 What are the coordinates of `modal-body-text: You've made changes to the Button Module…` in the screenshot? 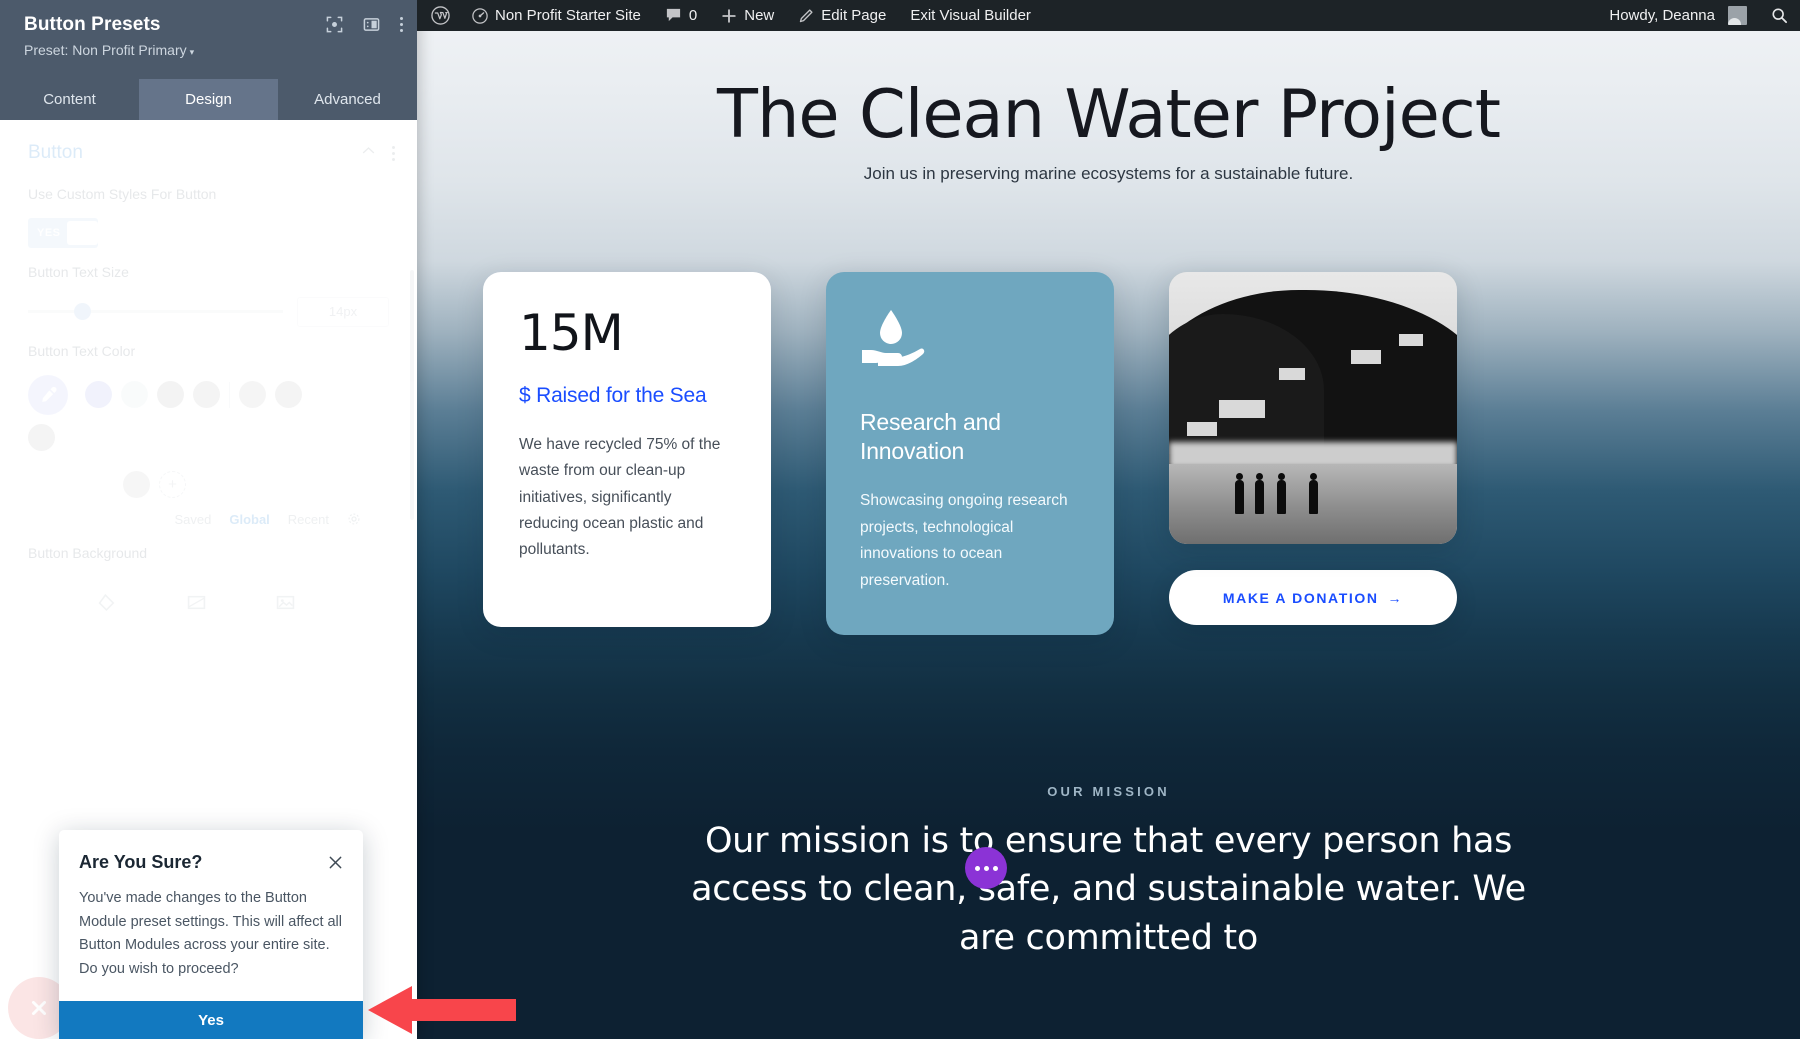 It's located at (211, 933).